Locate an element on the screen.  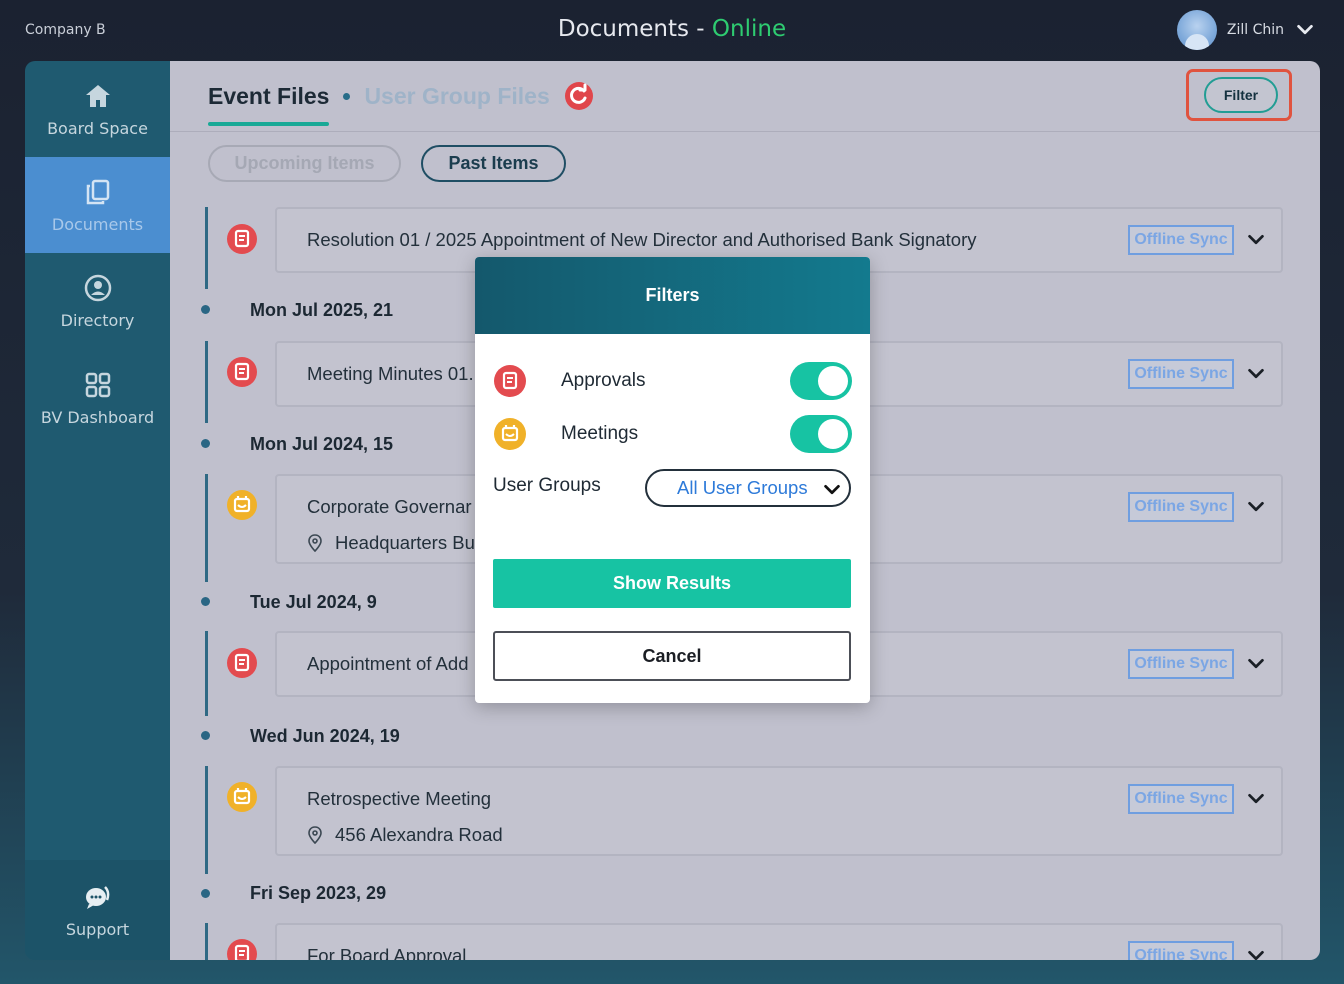
sidebar-item-label: BV Dashboard is located at coordinates (97, 417).